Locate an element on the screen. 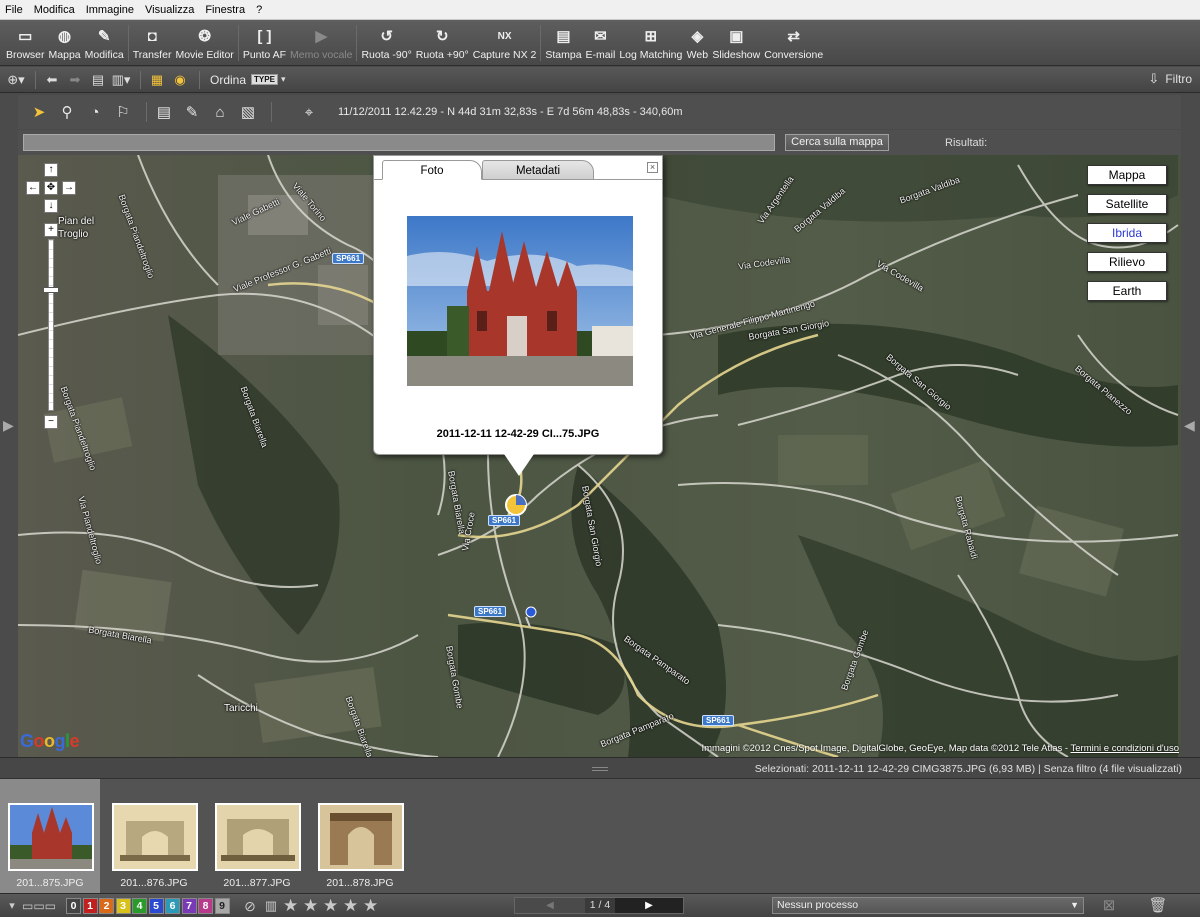 This screenshot has width=1200, height=917. map-type-mappa: Mappa is located at coordinates (1127, 175).